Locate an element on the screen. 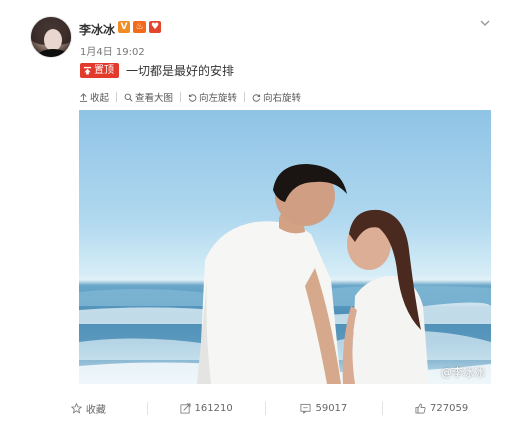 This screenshot has width=518, height=447. verified-badge: V is located at coordinates (124, 27).